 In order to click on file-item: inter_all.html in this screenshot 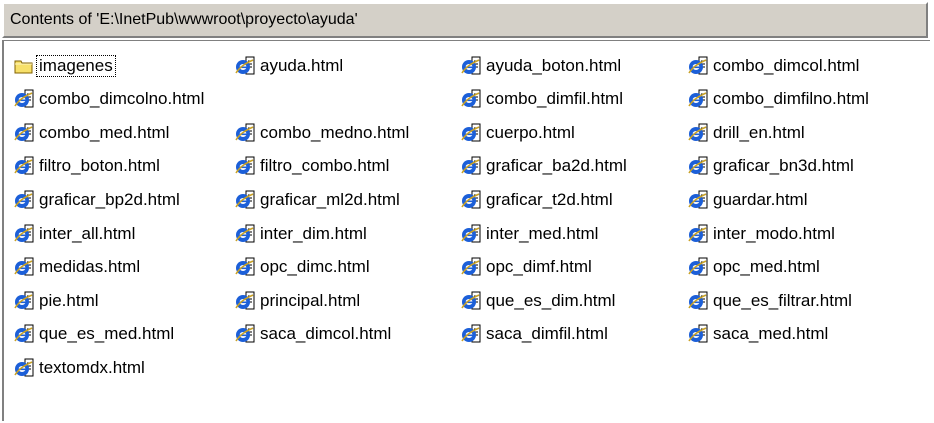, I will do `click(75, 233)`.